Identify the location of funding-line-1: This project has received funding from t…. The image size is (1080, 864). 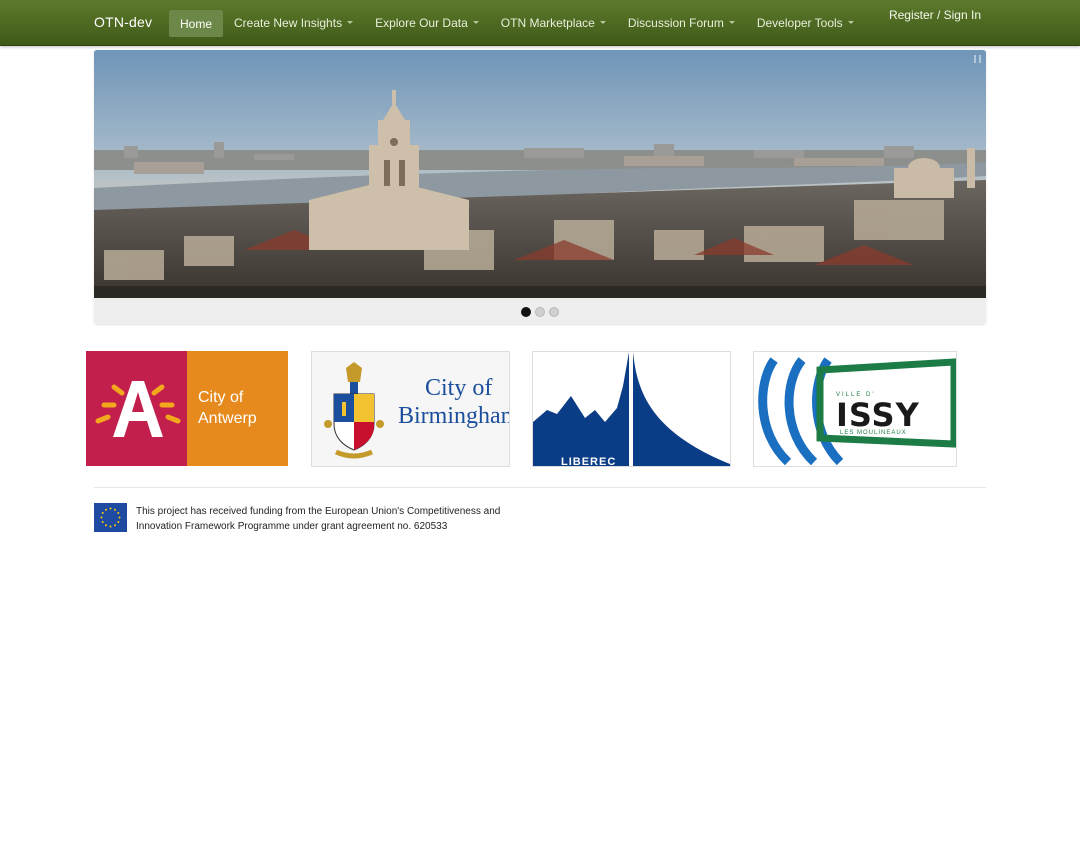
(318, 511).